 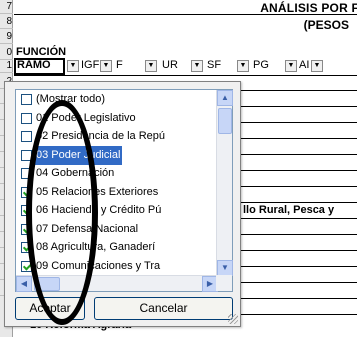 I want to click on row-number: 9, so click(x=6, y=37).